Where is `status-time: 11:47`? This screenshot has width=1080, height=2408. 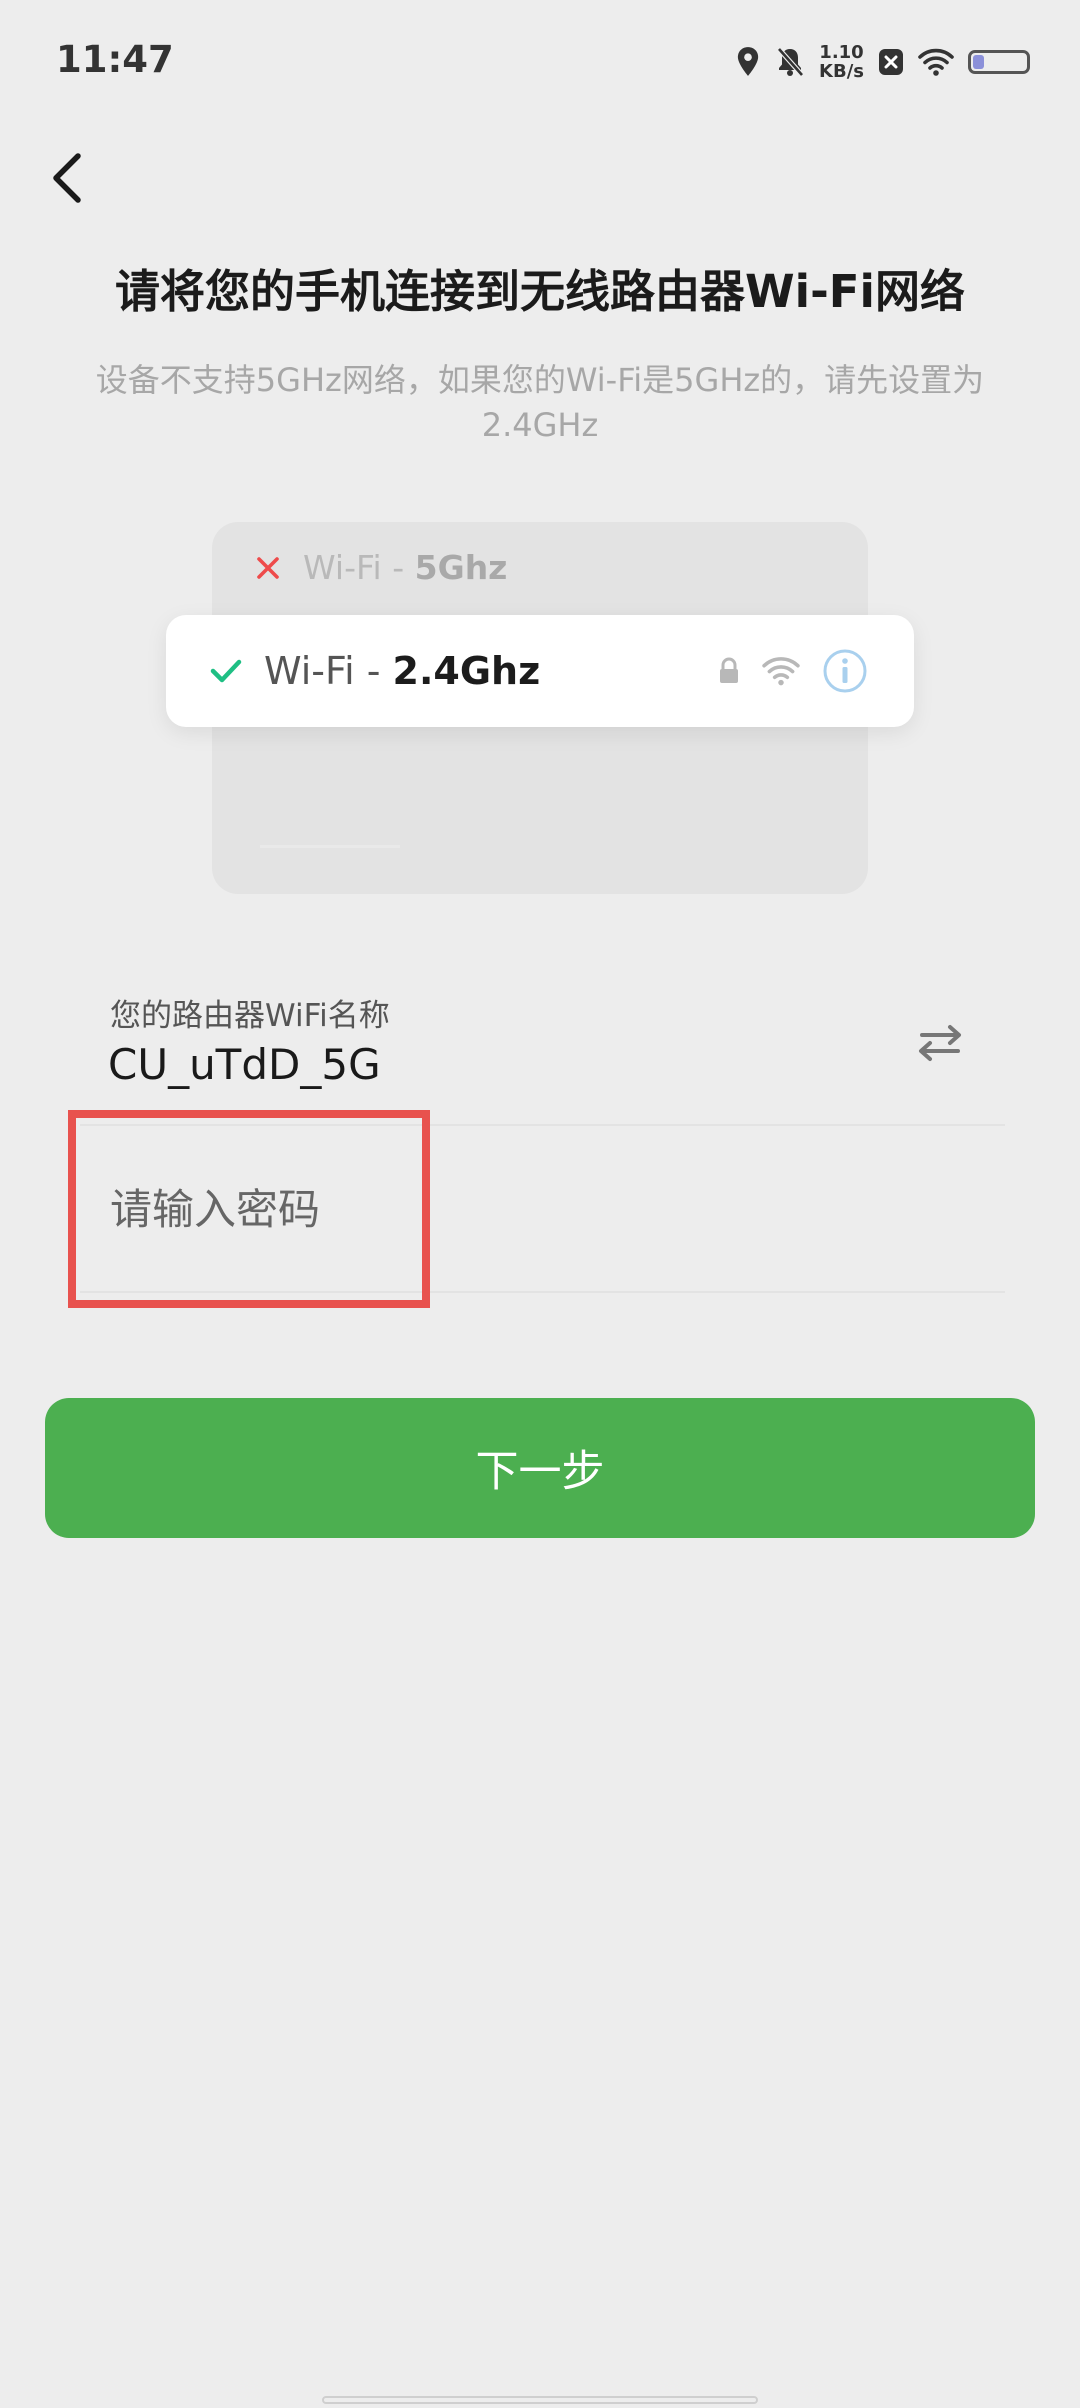 status-time: 11:47 is located at coordinates (115, 59).